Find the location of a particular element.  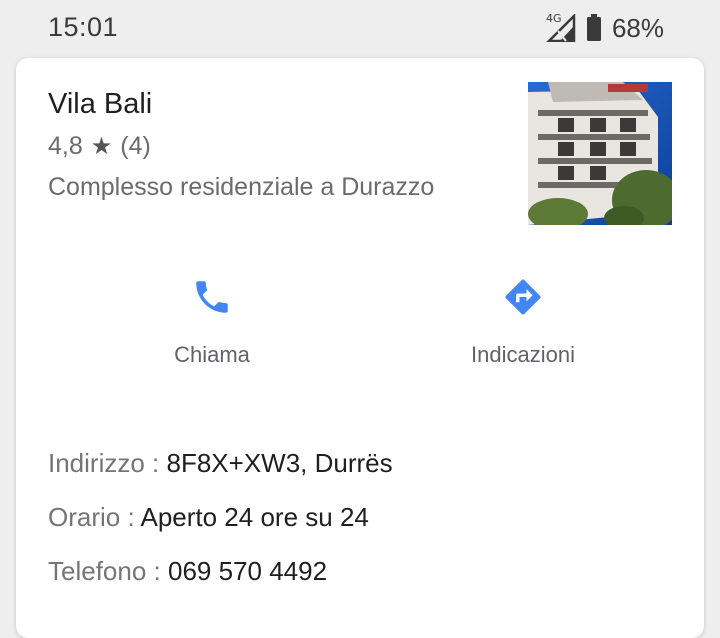

phone-key: Telefono : is located at coordinates (108, 571).